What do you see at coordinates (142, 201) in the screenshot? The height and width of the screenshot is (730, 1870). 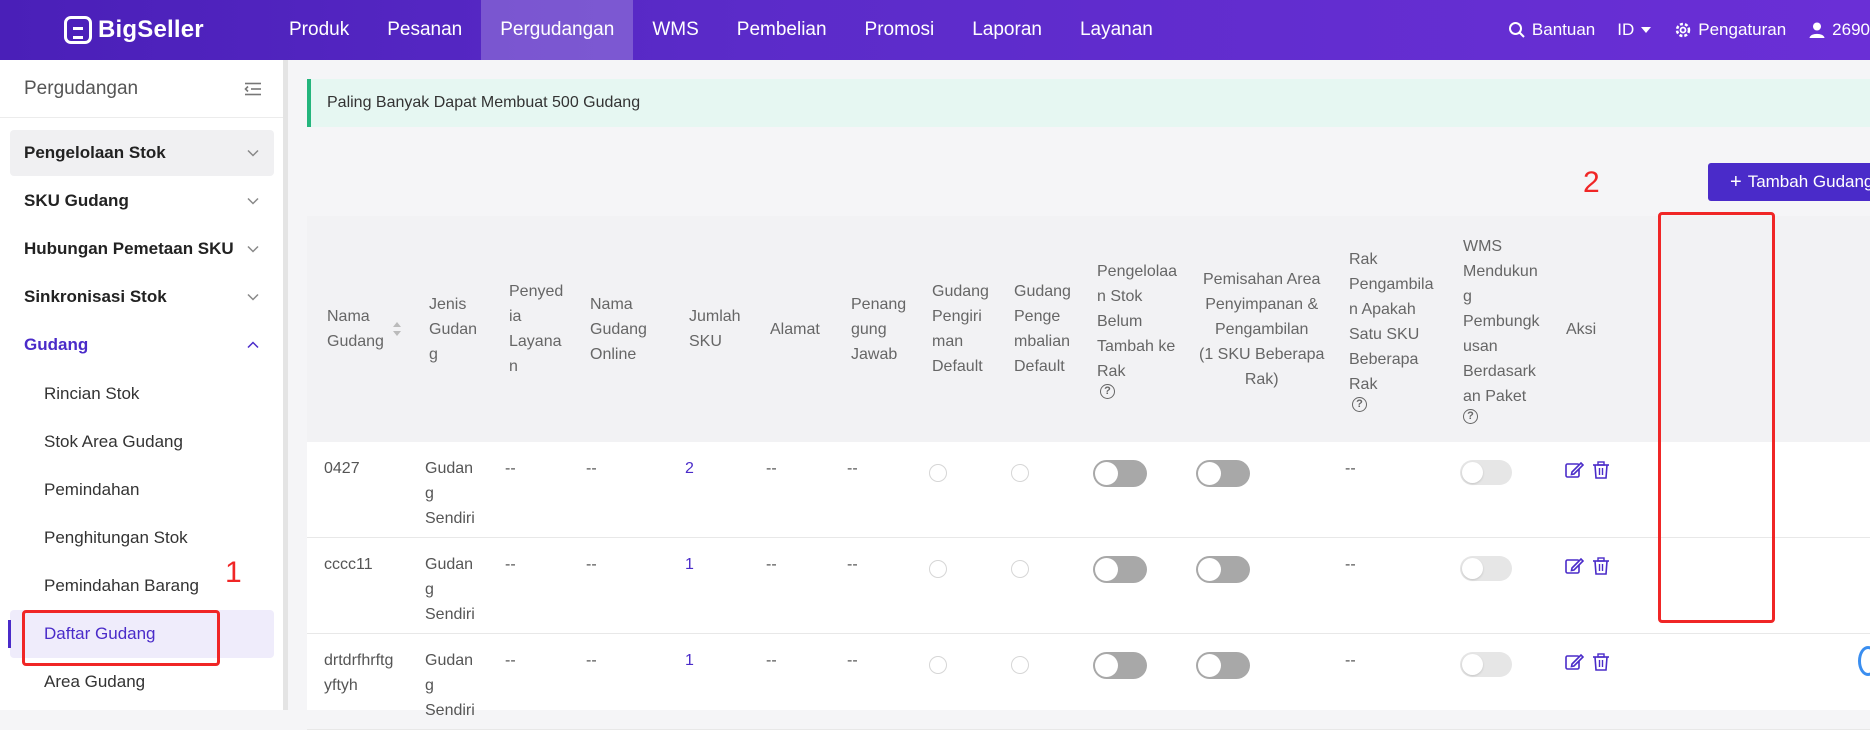 I see `sidebar-group-sku-gudang: SKU Gudang` at bounding box center [142, 201].